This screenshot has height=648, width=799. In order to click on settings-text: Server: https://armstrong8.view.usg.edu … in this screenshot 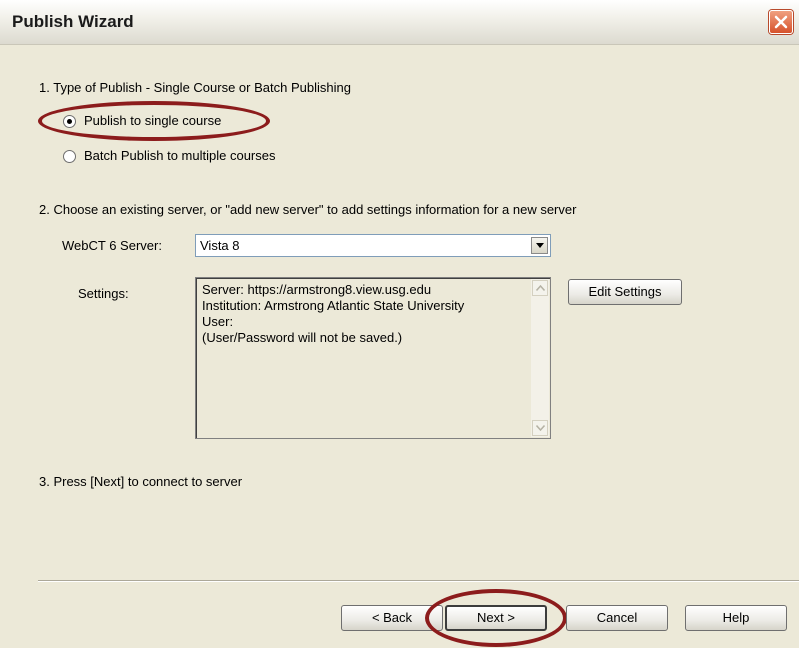, I will do `click(333, 314)`.